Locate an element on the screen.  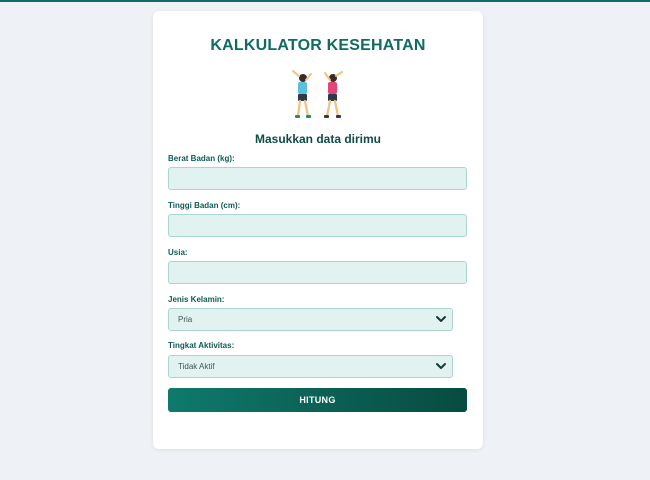
activity-selected-value: Tidak Aktif is located at coordinates (196, 366).